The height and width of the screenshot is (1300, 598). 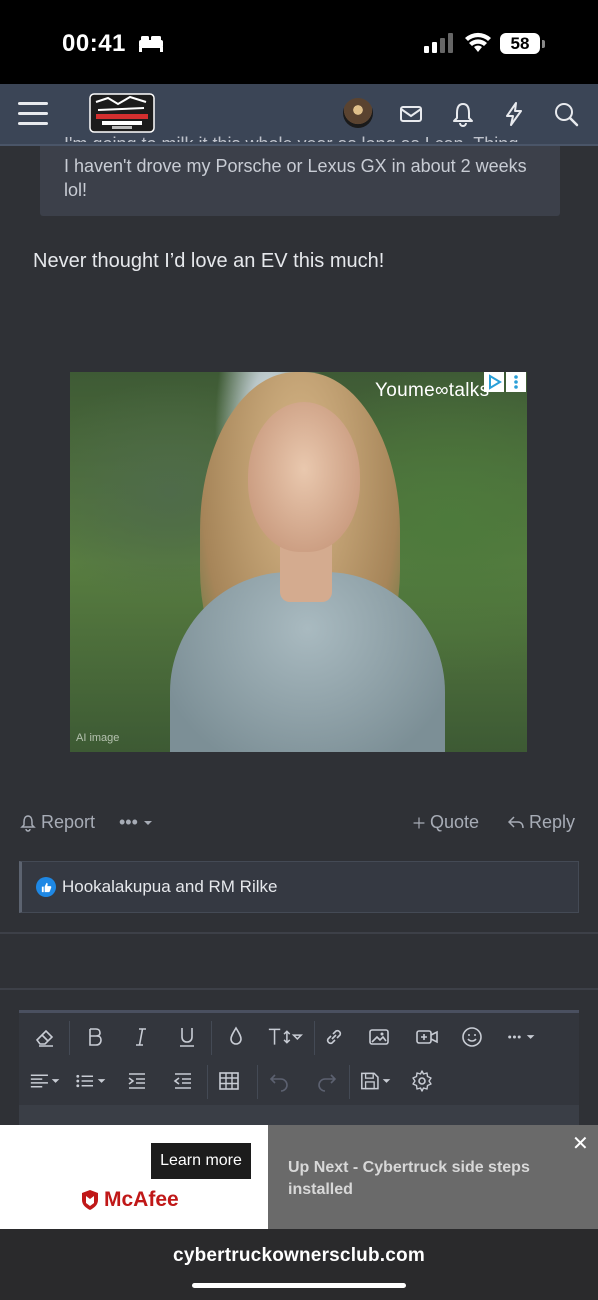 I want to click on search-icon, so click(x=566, y=114).